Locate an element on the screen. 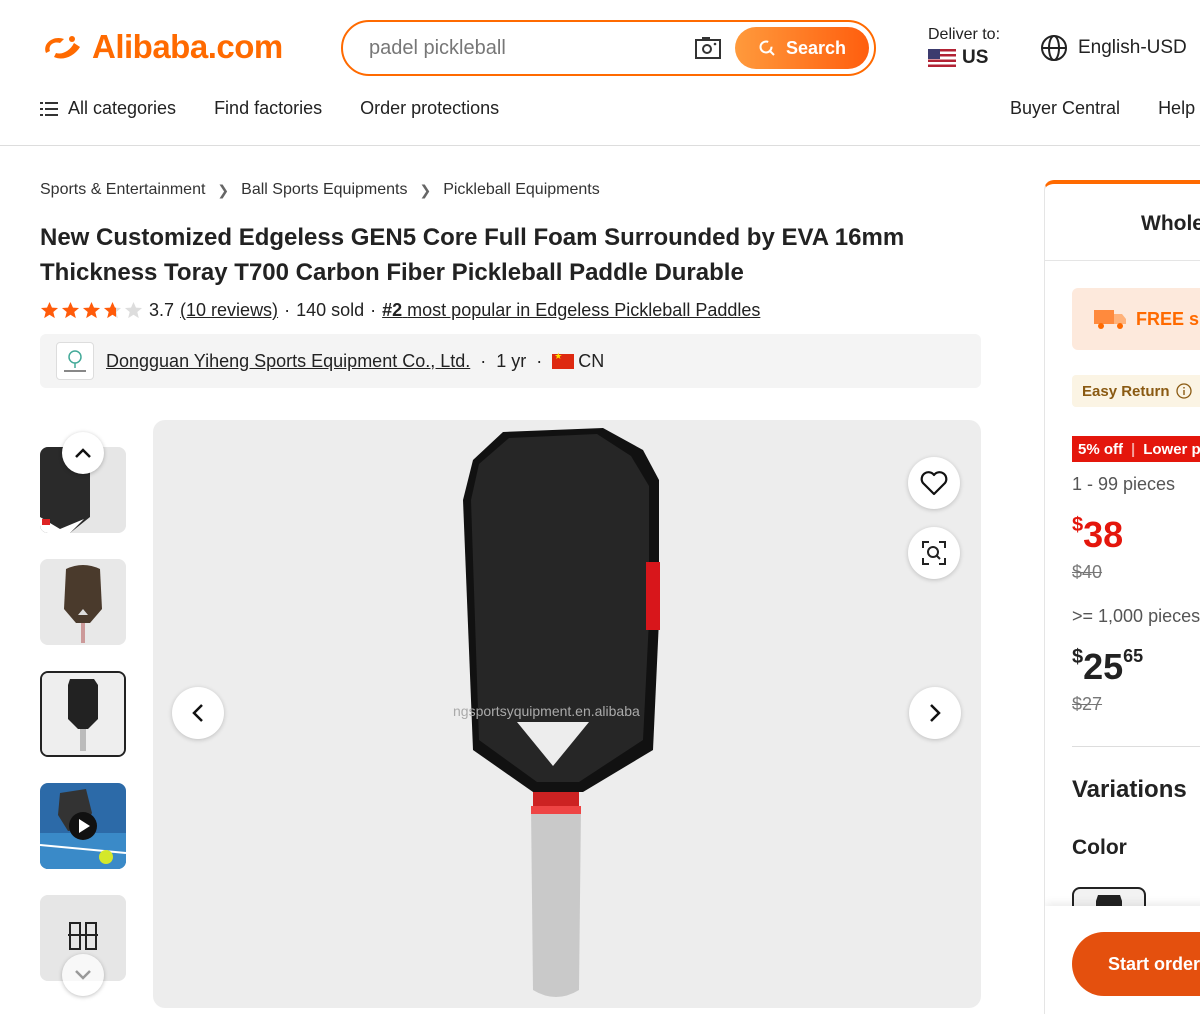 Image resolution: width=1200 pixels, height=1014 pixels. deliver-to-label: Deliver to: is located at coordinates (964, 34).